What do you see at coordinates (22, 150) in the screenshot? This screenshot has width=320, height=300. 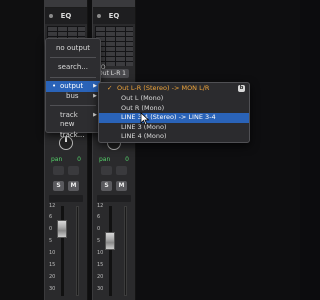 I see `left-background` at bounding box center [22, 150].